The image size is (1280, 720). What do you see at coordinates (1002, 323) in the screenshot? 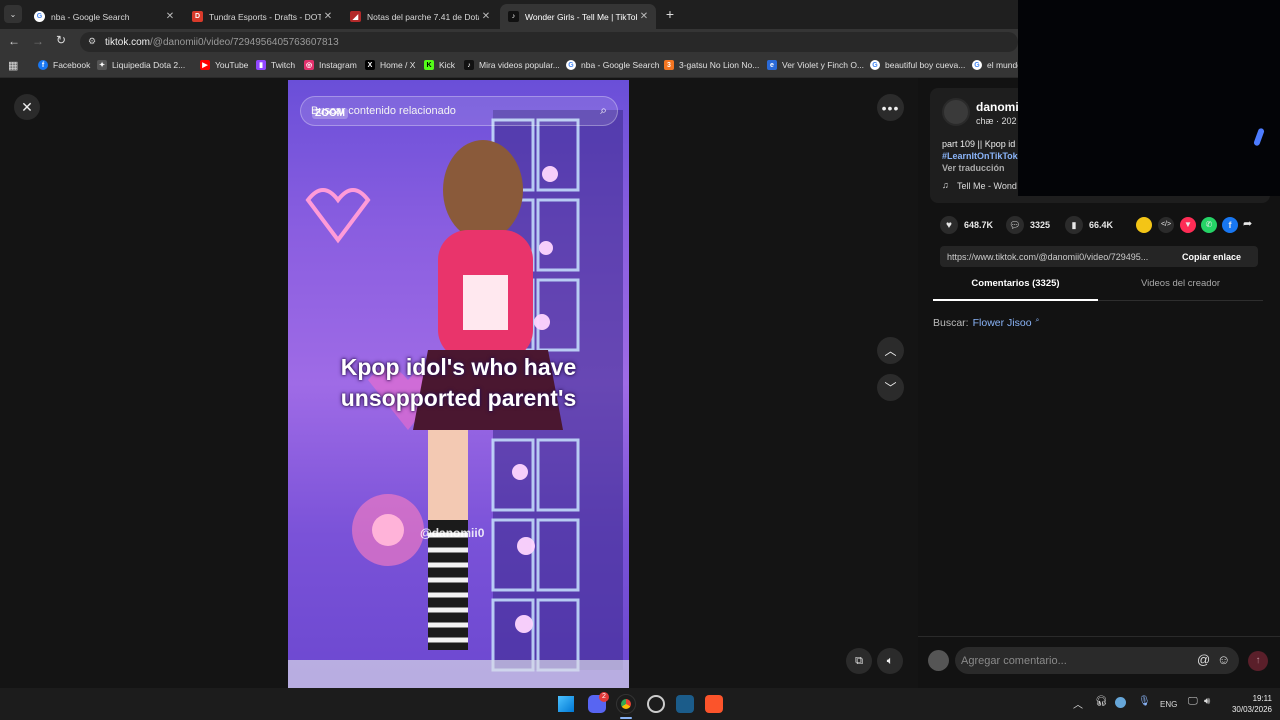
I see `search-suggestion-term: Flower Jisoo` at bounding box center [1002, 323].